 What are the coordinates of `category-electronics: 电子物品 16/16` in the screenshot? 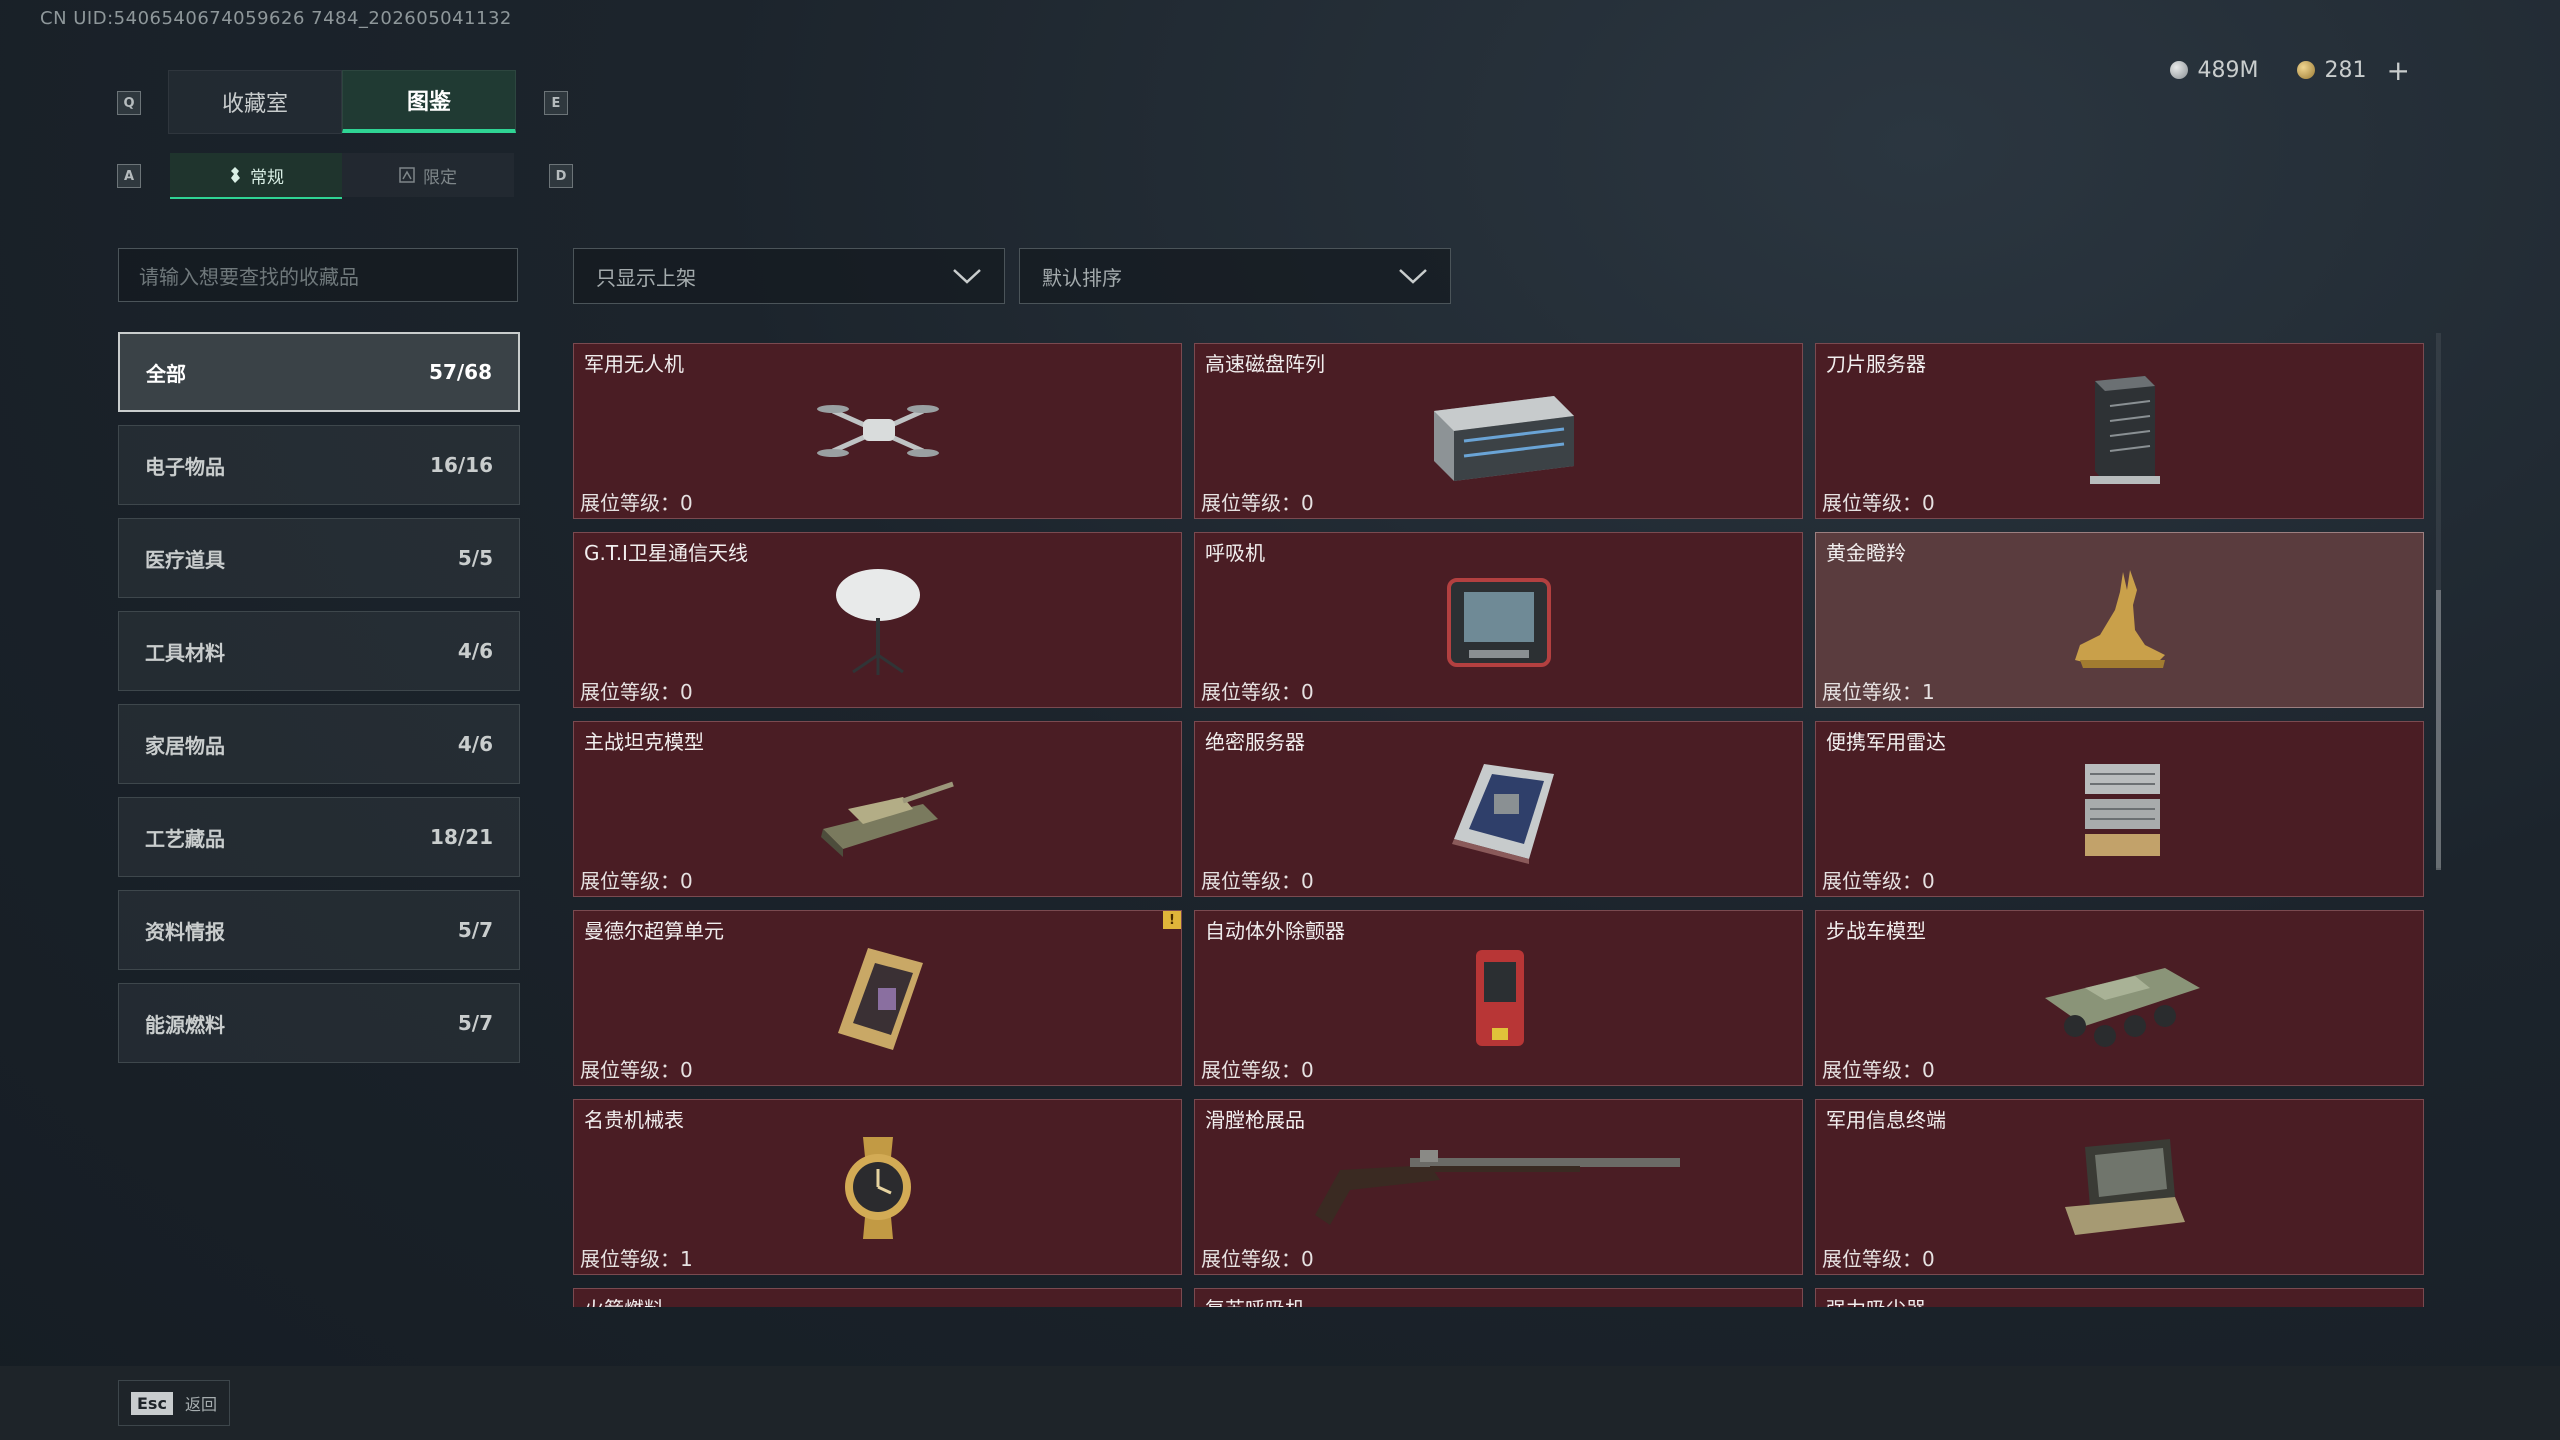 It's located at (319, 465).